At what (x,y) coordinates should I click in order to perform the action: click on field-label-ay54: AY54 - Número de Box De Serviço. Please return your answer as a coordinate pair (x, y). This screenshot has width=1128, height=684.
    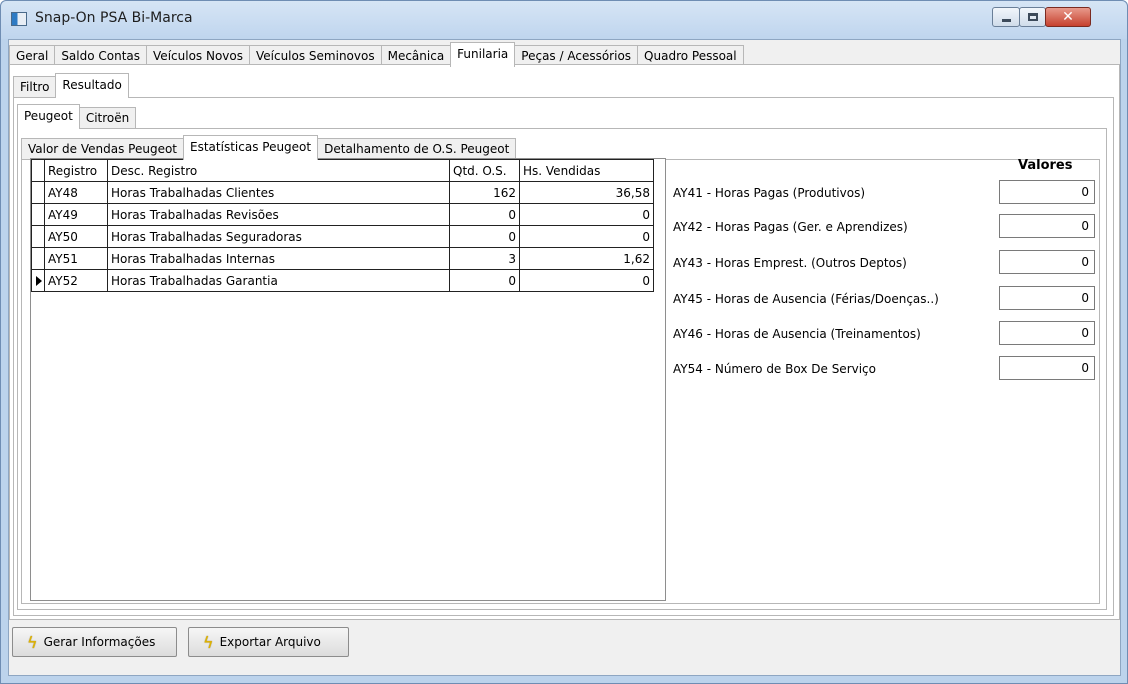
    Looking at the image, I should click on (774, 369).